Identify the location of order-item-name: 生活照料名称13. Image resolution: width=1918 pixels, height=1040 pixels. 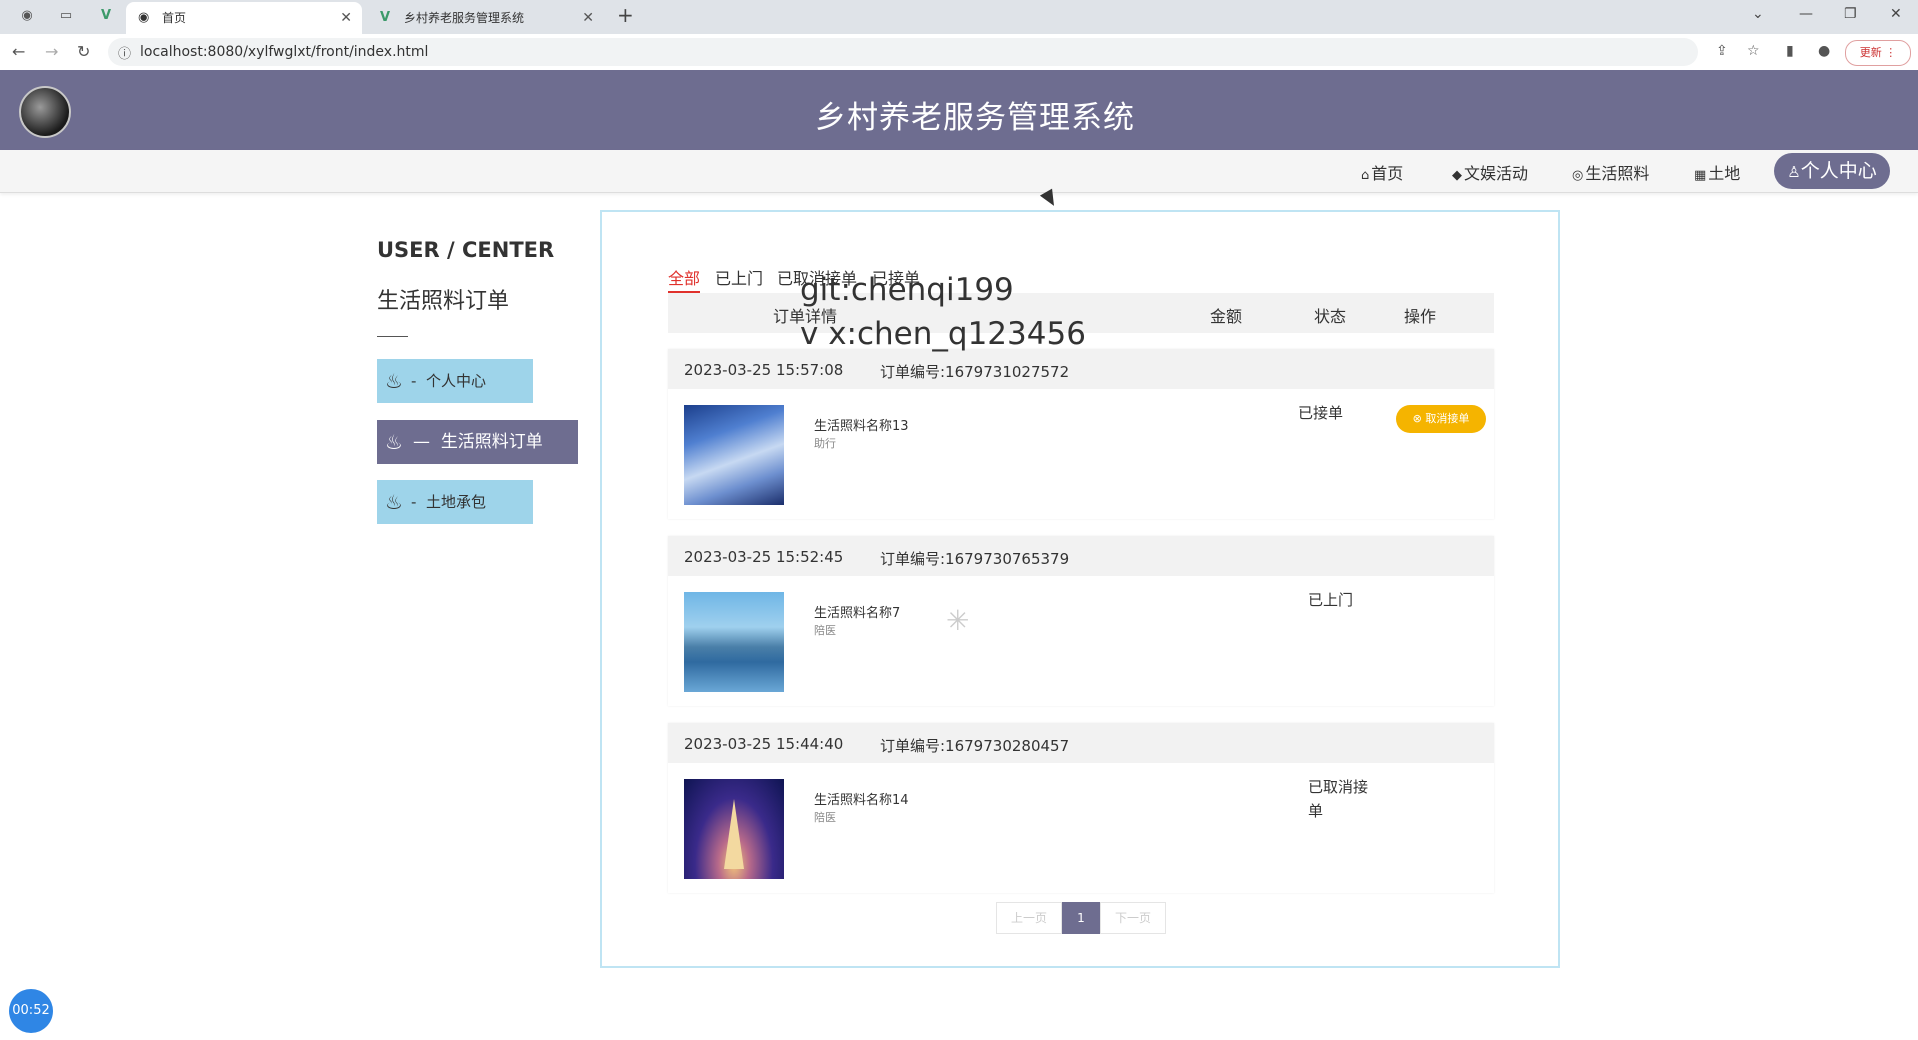
(861, 426).